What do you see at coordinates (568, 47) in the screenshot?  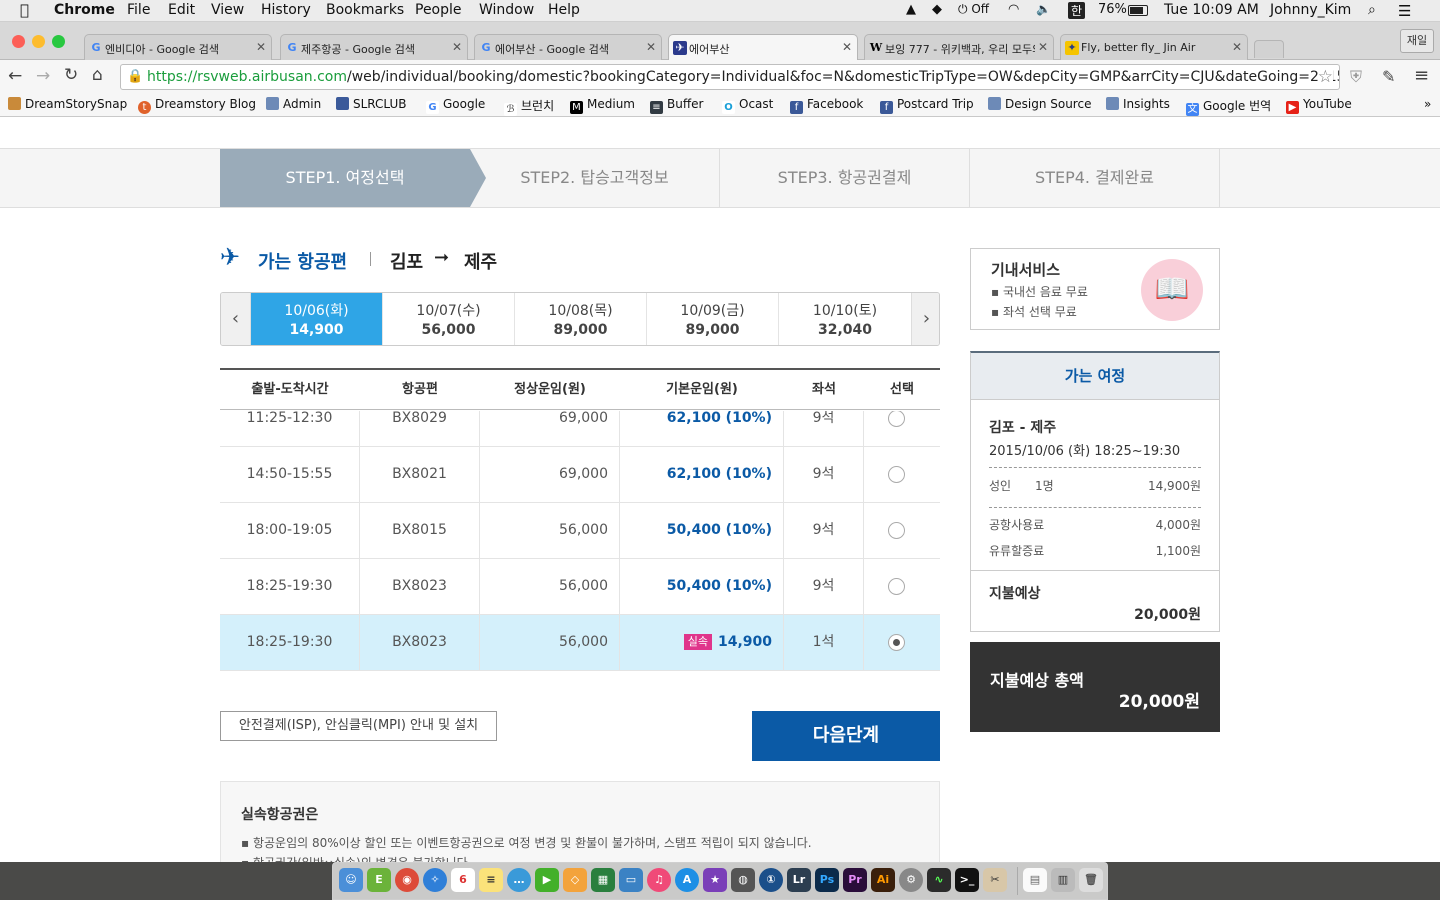 I see `browser-tab: G 에어부산 - Google 검색 ✕` at bounding box center [568, 47].